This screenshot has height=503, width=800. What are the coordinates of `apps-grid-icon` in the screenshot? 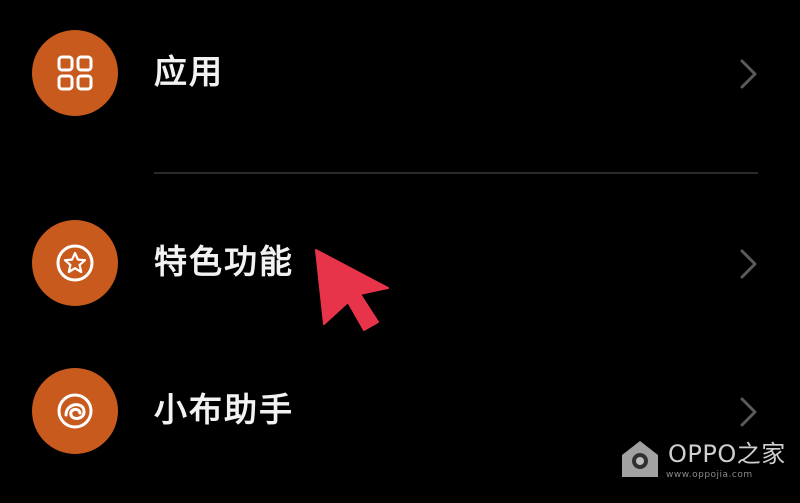 It's located at (75, 73).